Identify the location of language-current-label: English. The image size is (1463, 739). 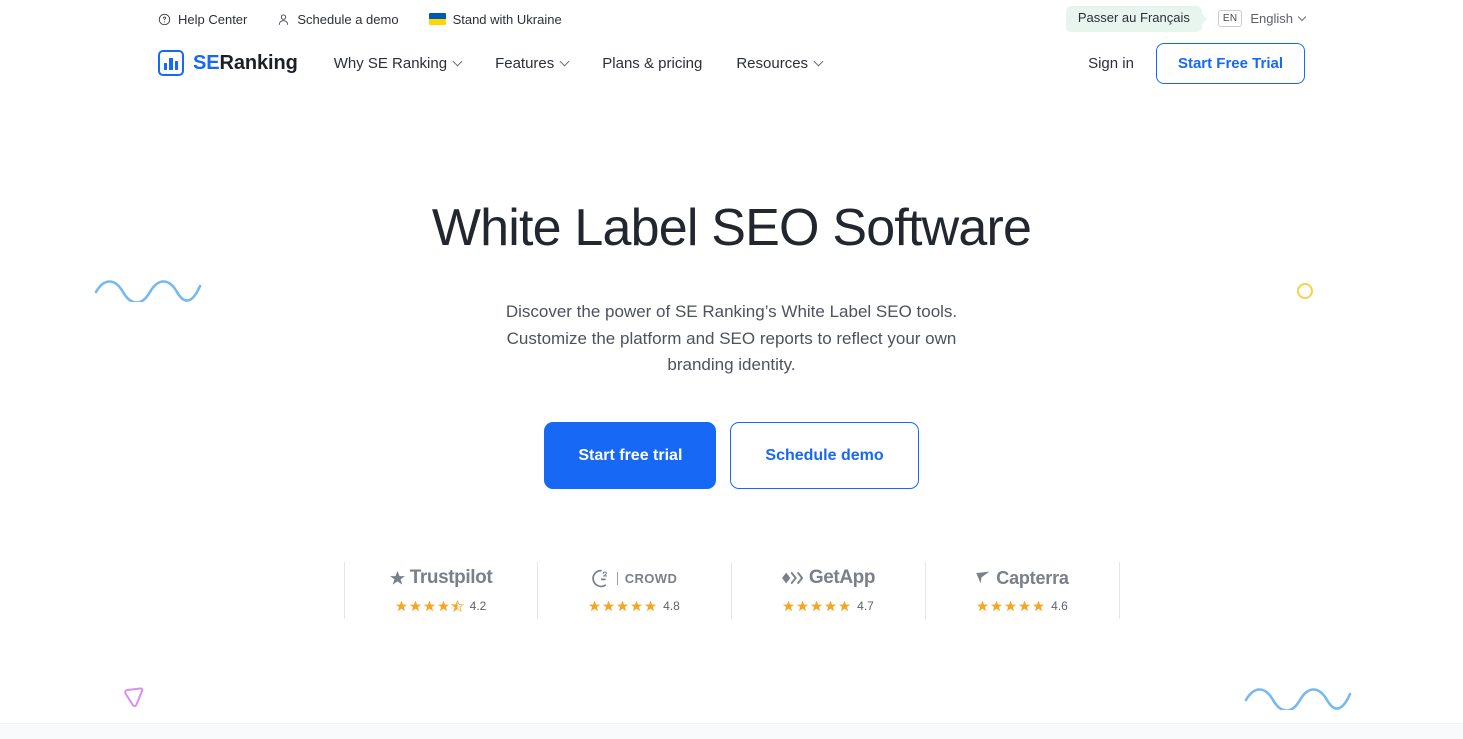
(1271, 19).